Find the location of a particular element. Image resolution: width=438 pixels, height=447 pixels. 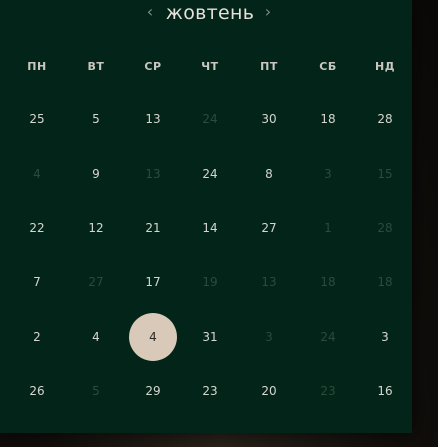

day-cell: 8 is located at coordinates (269, 174).